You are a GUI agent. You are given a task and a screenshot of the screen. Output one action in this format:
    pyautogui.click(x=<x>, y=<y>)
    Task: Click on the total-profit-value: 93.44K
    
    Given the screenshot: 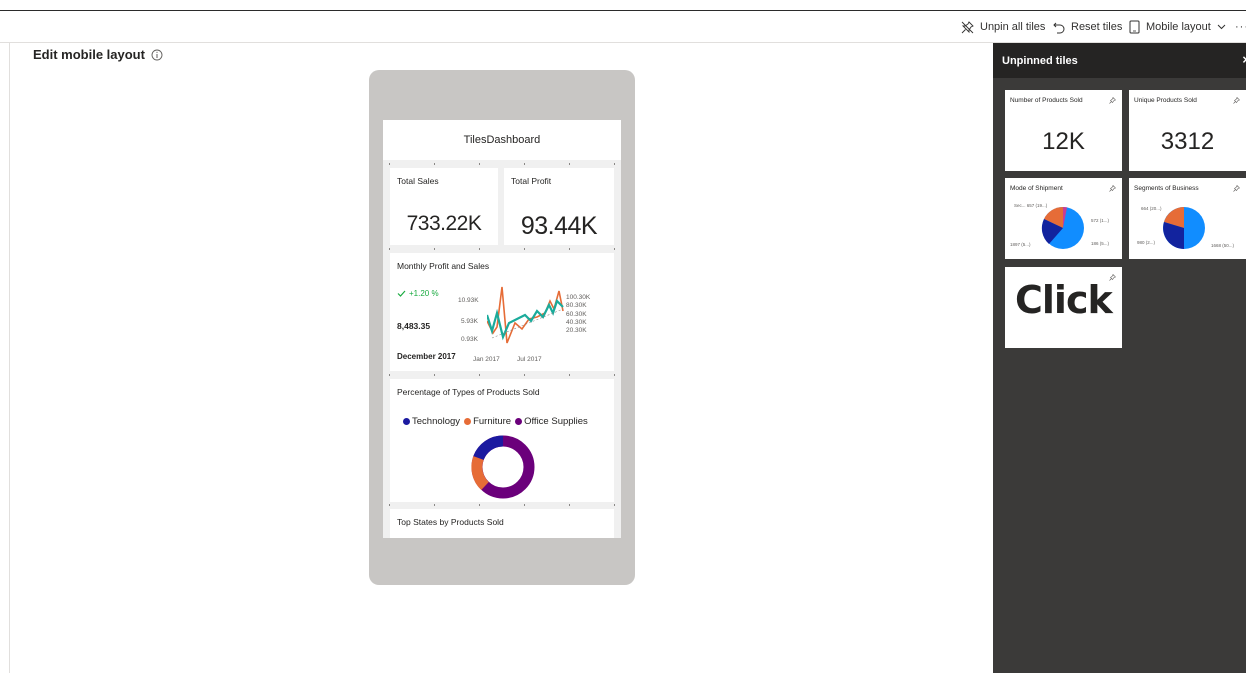 What is the action you would take?
    pyautogui.click(x=559, y=226)
    